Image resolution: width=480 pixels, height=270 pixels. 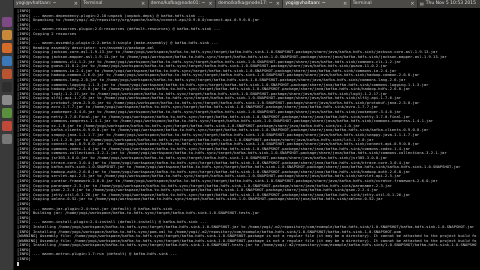 What do you see at coordinates (6, 87) in the screenshot?
I see `launcher-terminal-icon` at bounding box center [6, 87].